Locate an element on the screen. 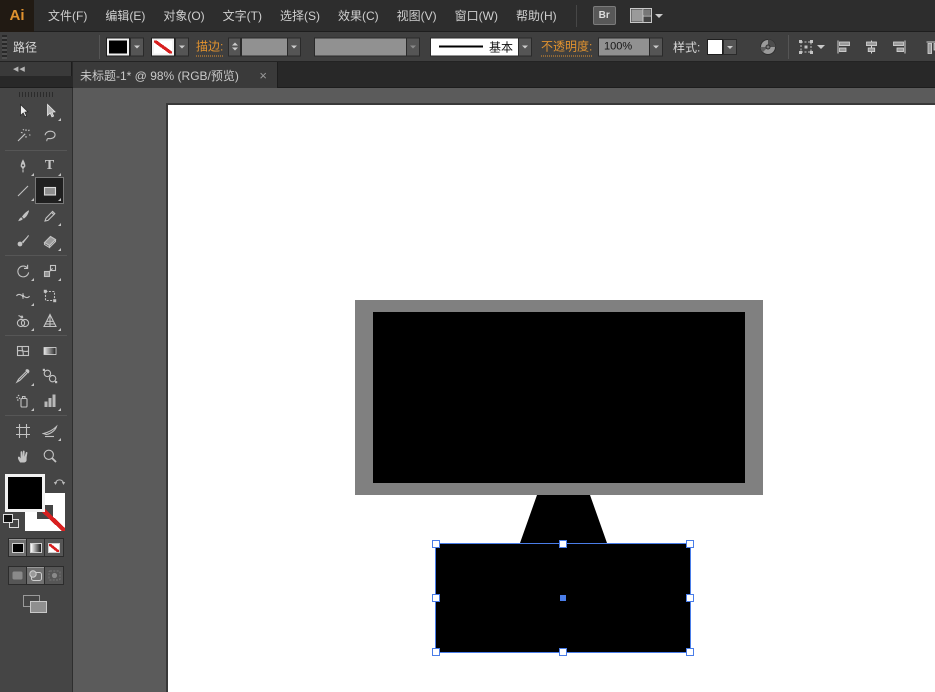  selection-handle-n is located at coordinates (563, 544).